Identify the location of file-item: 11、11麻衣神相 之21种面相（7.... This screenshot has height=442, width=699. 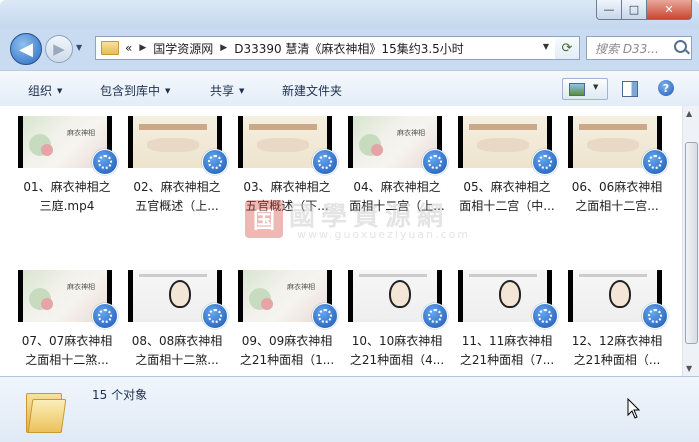
(507, 323).